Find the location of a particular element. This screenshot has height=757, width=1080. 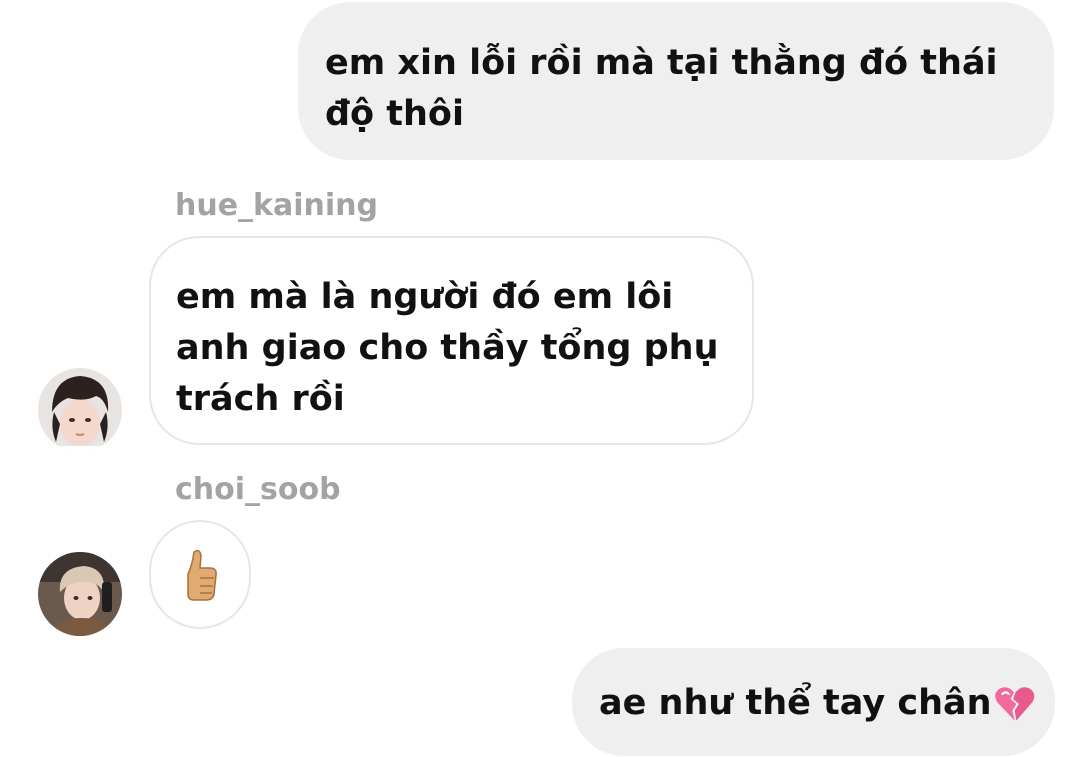

sender-name: choi_soob is located at coordinates (258, 489).